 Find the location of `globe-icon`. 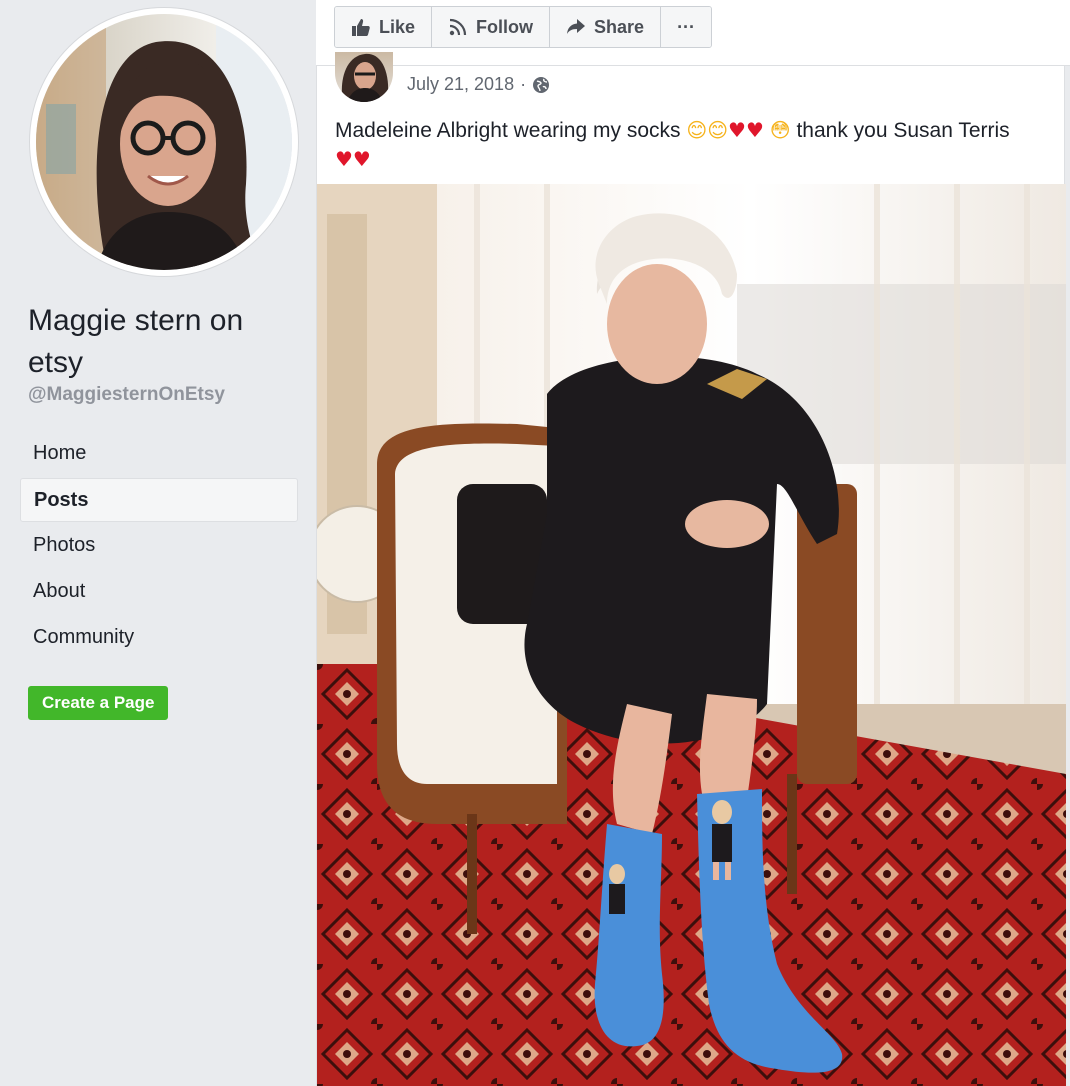

globe-icon is located at coordinates (541, 85).